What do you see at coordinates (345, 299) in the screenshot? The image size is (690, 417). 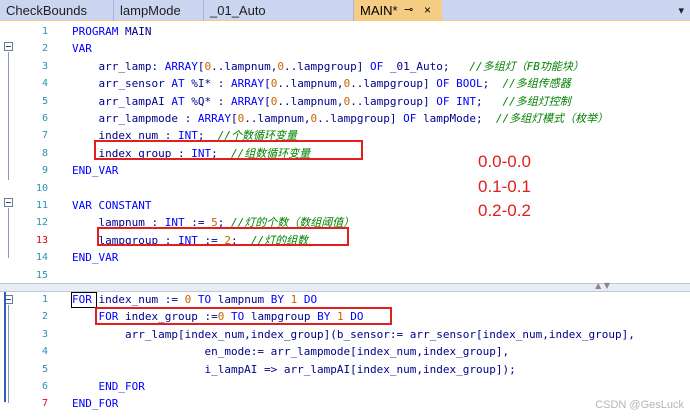 I see `code-line: 1 FOR index_num := 0 TO lampnum BY 1 DO` at bounding box center [345, 299].